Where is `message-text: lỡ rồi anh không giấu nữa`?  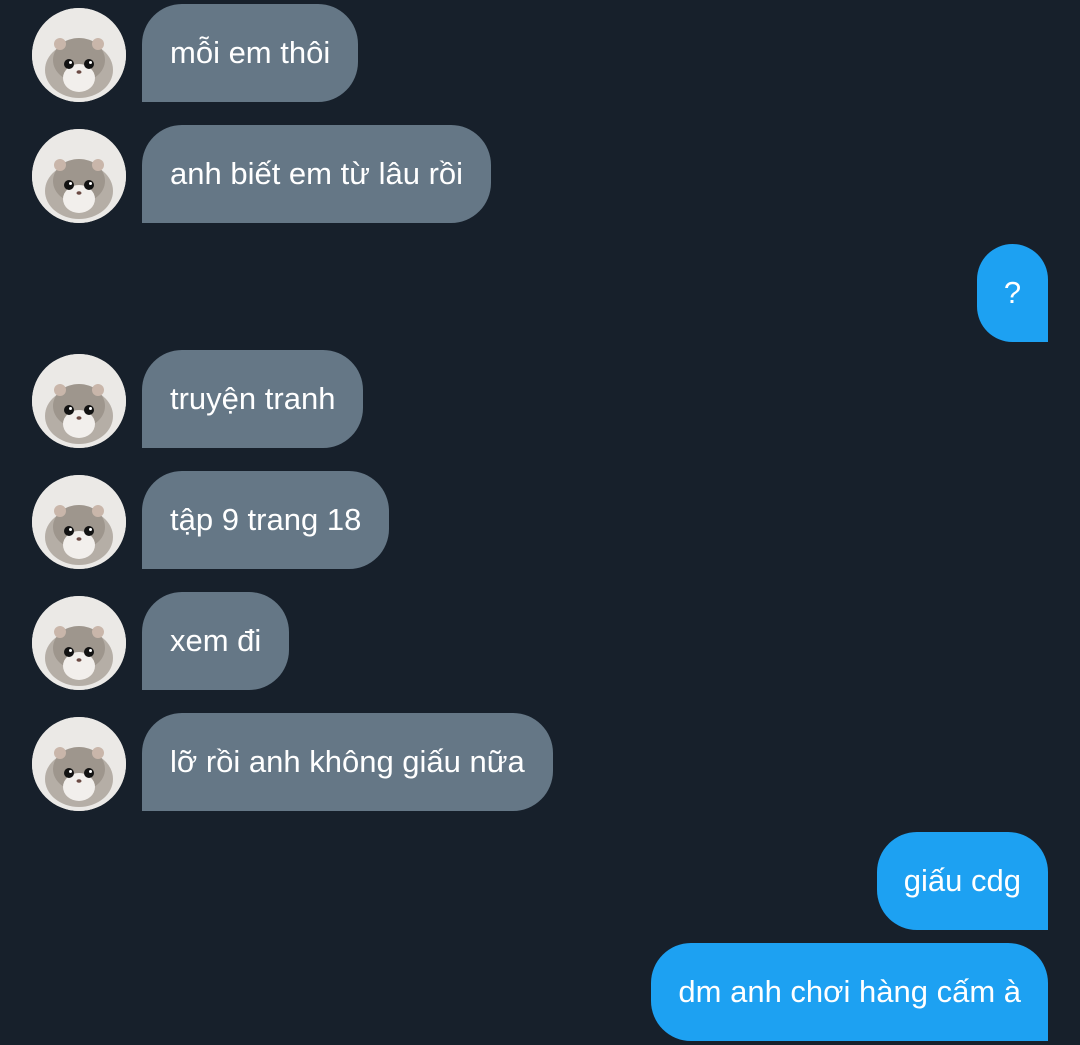
message-text: lỡ rồi anh không giấu nữa is located at coordinates (347, 761).